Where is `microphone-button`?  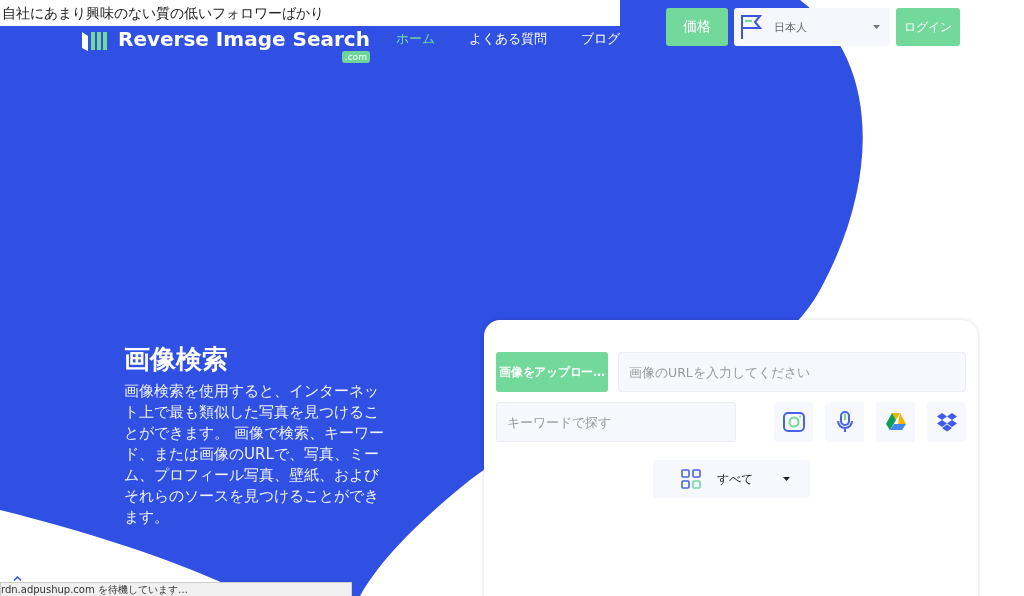
microphone-button is located at coordinates (844, 422).